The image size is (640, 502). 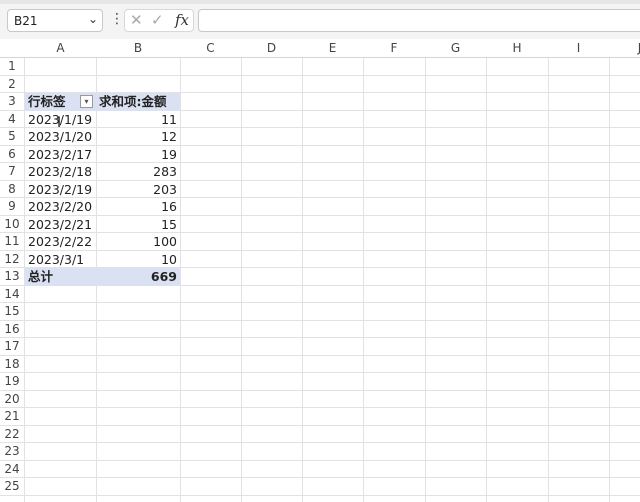 What do you see at coordinates (12, 225) in the screenshot?
I see `row-header-10: 10` at bounding box center [12, 225].